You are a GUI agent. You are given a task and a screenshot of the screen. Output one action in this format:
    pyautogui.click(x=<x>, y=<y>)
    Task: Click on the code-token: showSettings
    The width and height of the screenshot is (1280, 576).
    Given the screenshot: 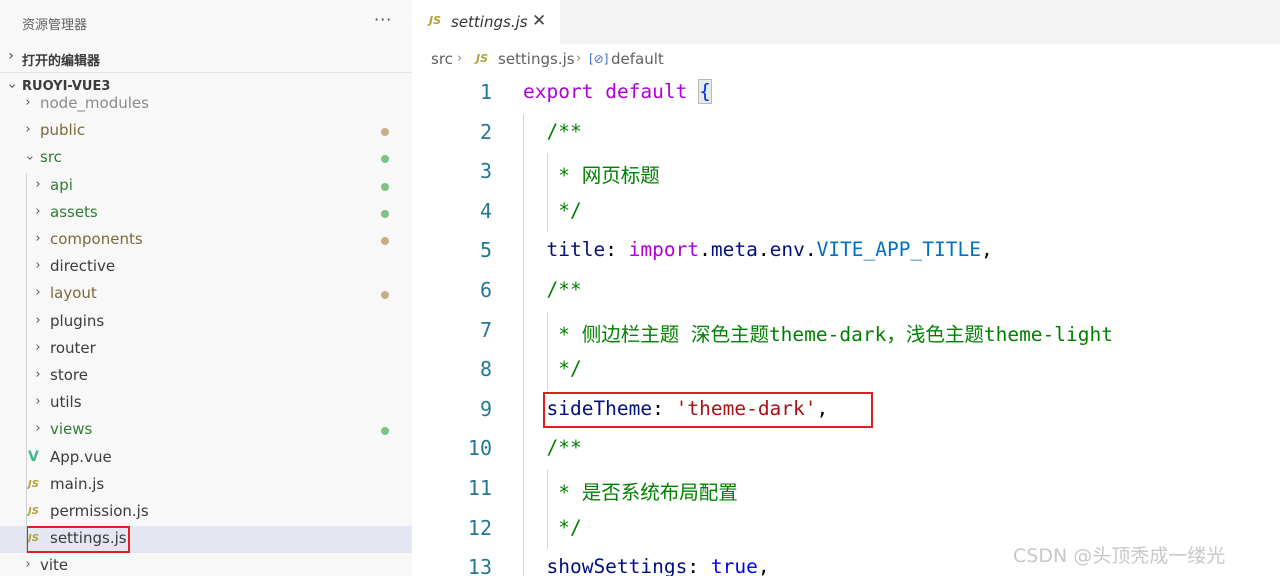 What is the action you would take?
    pyautogui.click(x=617, y=565)
    